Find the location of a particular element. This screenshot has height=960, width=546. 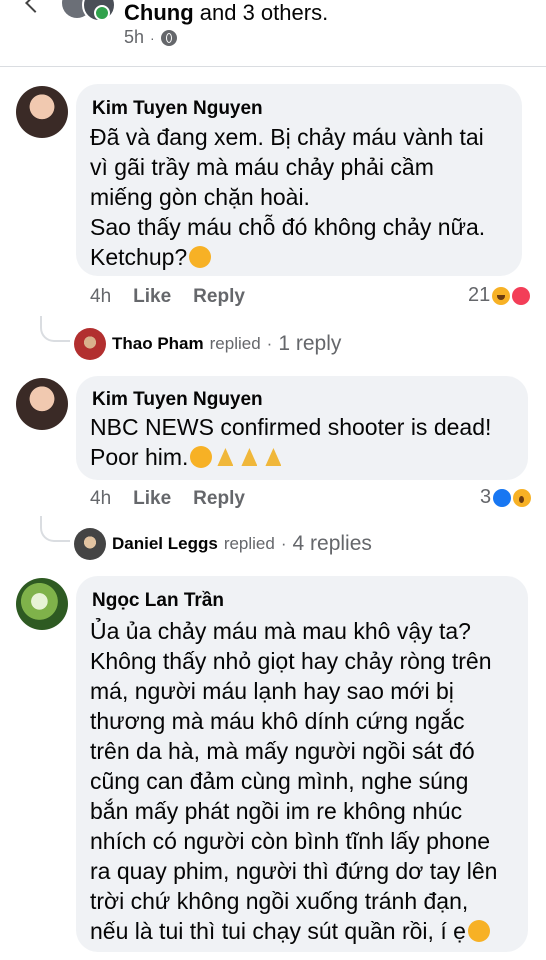

reply-author: Thao Pham is located at coordinates (158, 343).